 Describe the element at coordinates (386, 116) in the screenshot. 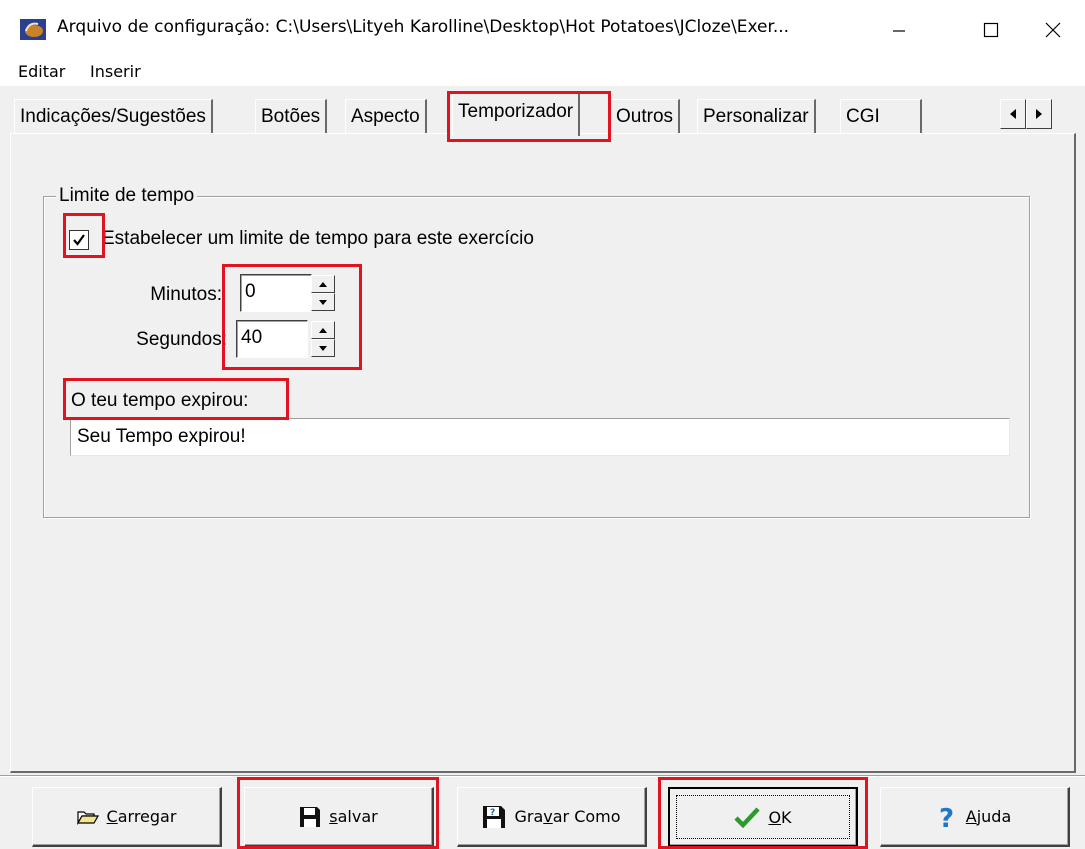

I see `tab-aspecto: Aspecto` at that location.